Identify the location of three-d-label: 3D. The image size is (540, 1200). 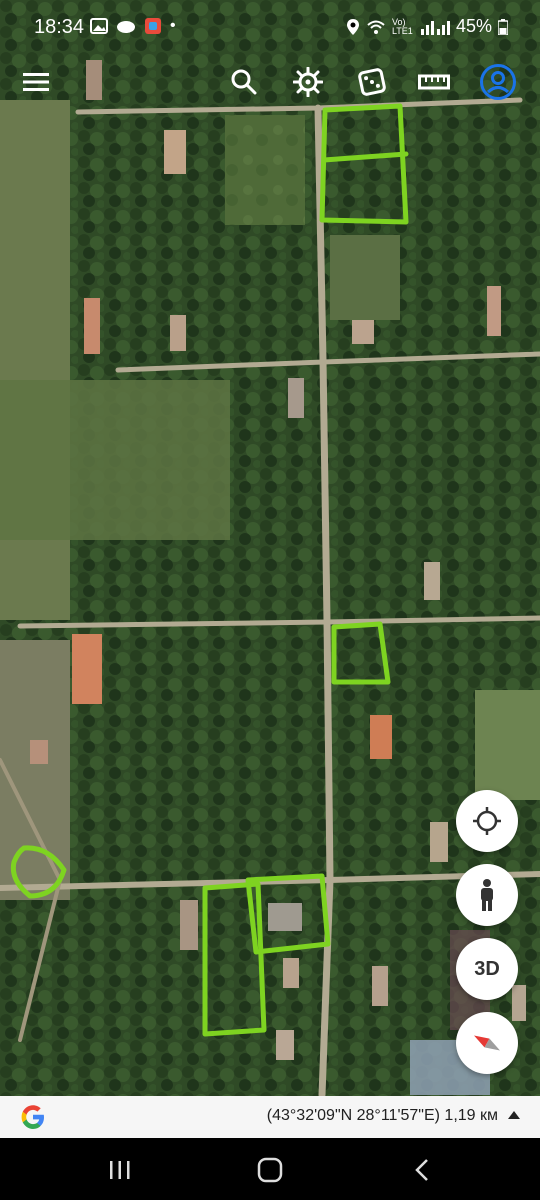
(487, 968).